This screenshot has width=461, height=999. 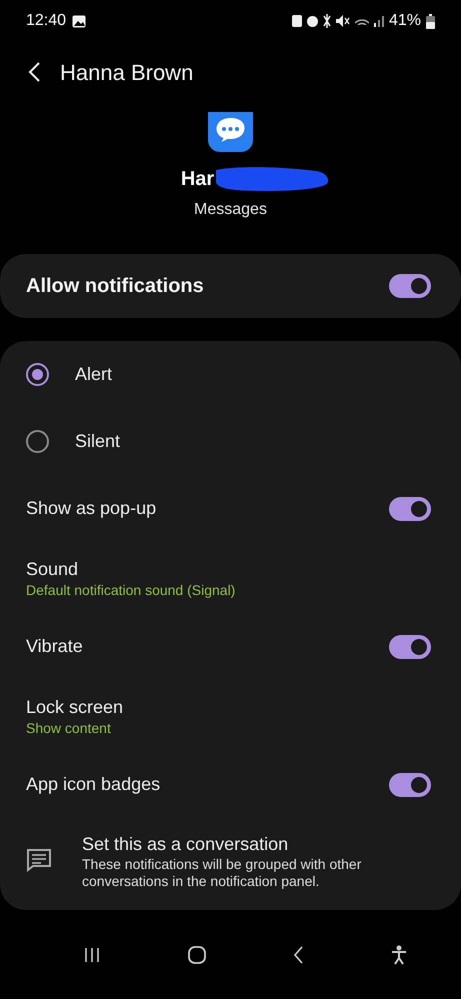 I want to click on page-title: Hanna Brown, so click(x=127, y=72).